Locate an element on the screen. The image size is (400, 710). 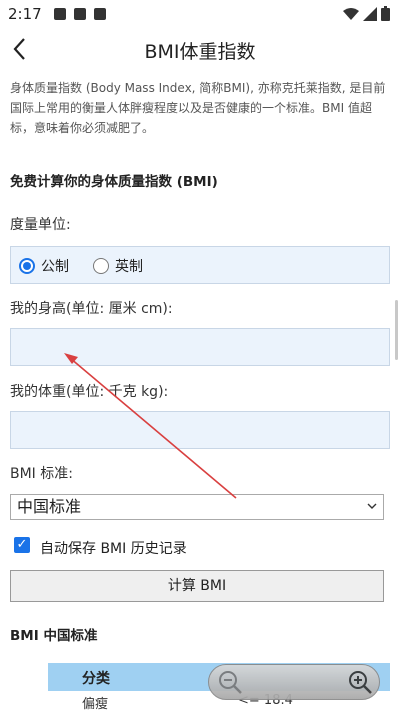
zoom-in-icon is located at coordinates (360, 682).